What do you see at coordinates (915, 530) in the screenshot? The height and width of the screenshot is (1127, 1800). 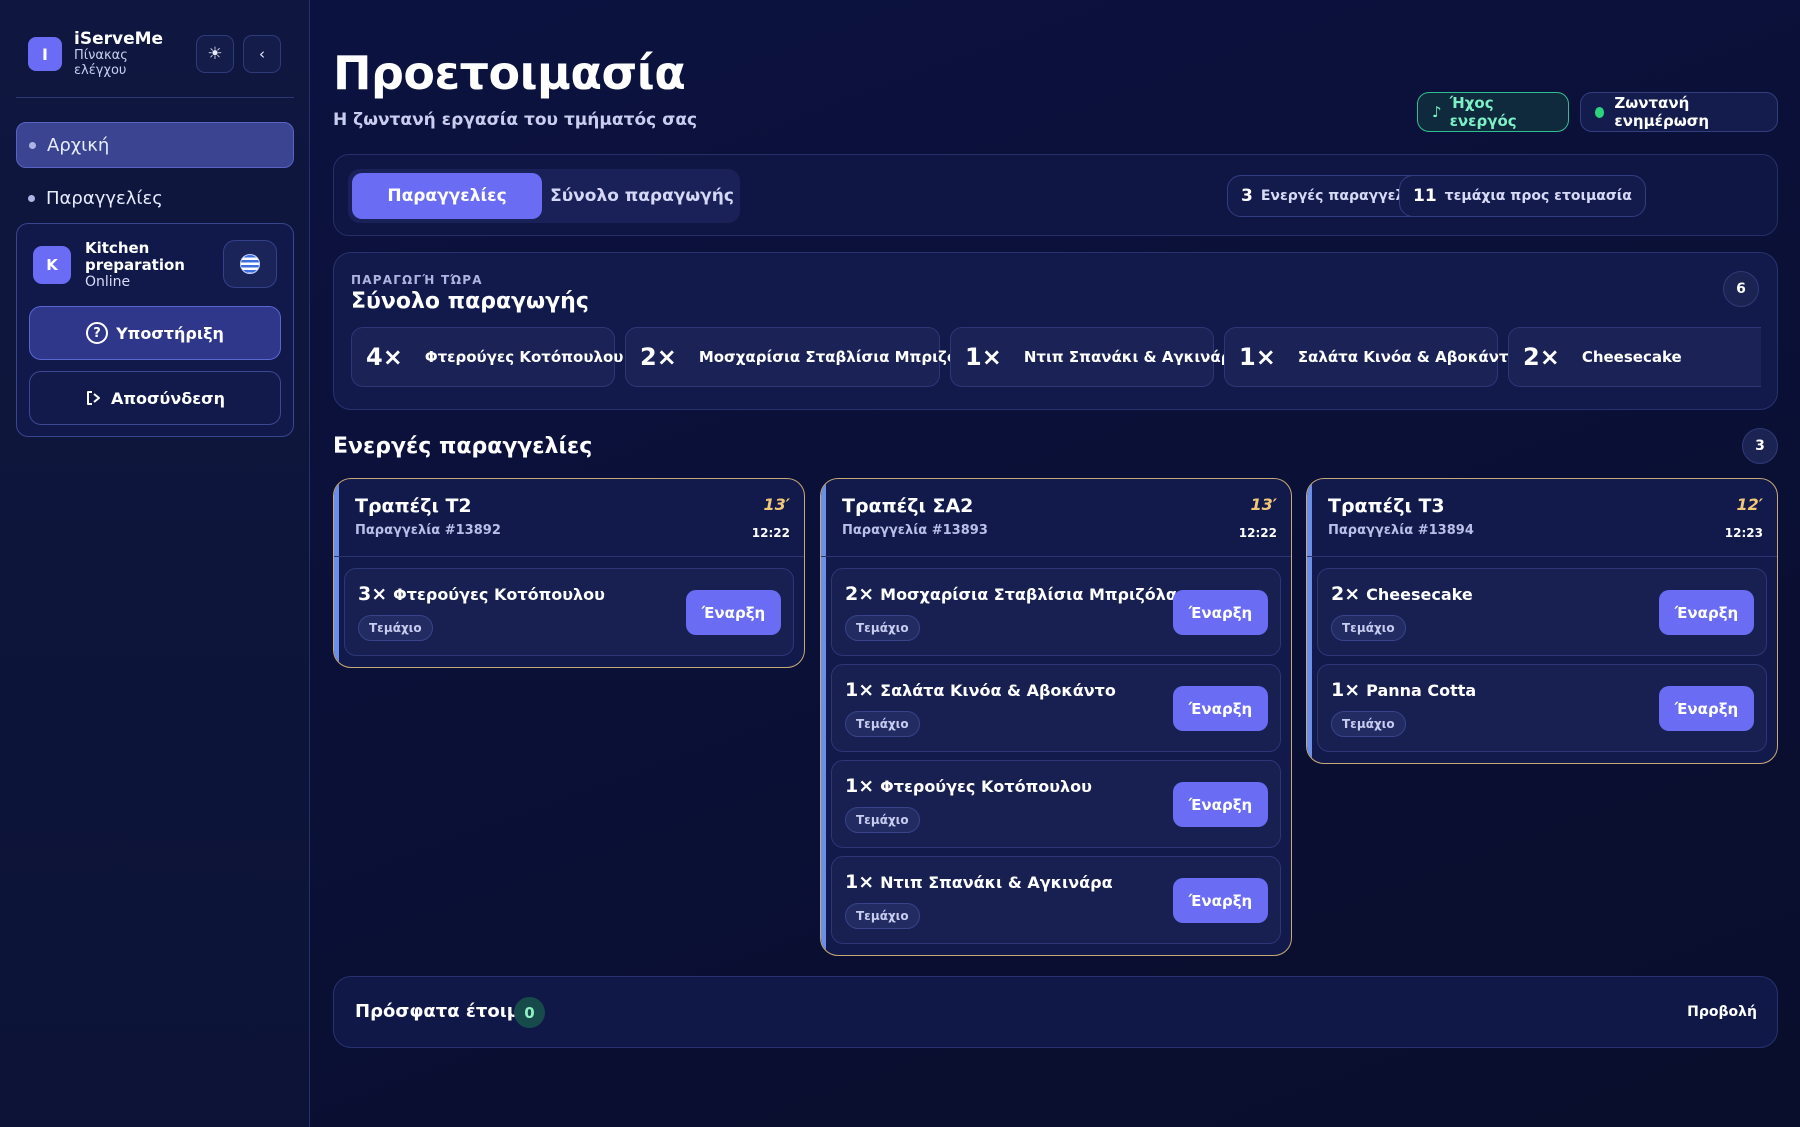 I see `order-number: Παραγγελία #13893` at bounding box center [915, 530].